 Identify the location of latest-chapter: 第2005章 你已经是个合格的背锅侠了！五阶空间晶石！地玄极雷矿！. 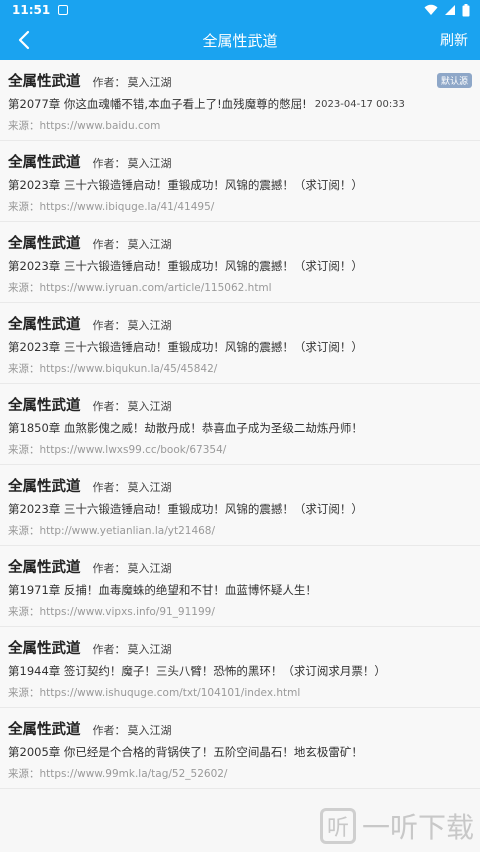
(185, 752).